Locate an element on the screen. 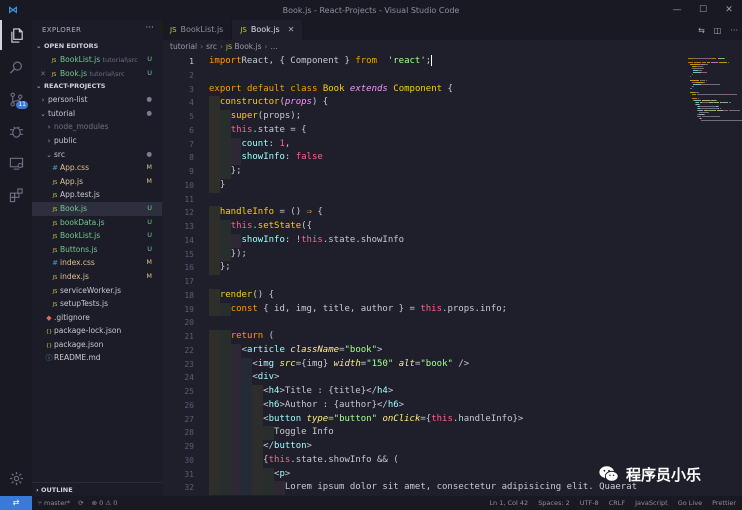  status-item: Ln 1, Col 42 is located at coordinates (508, 503).